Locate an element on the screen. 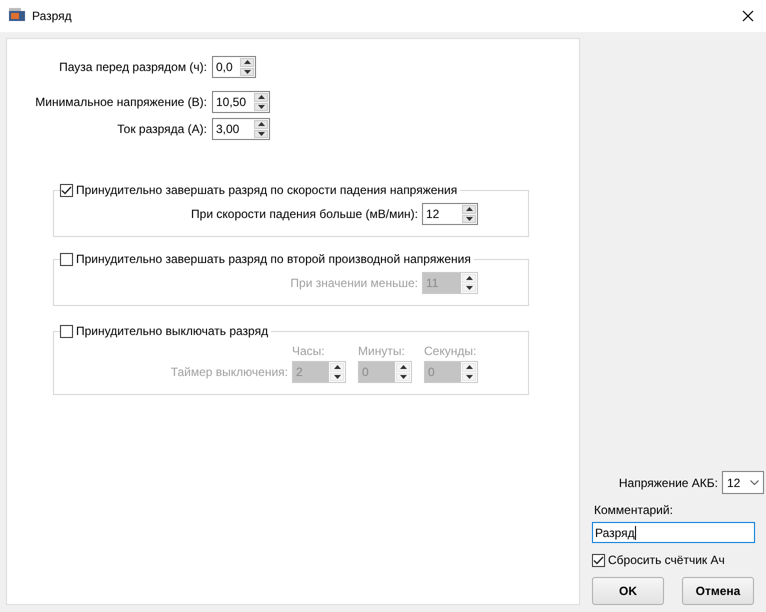  app-icon is located at coordinates (17, 16).